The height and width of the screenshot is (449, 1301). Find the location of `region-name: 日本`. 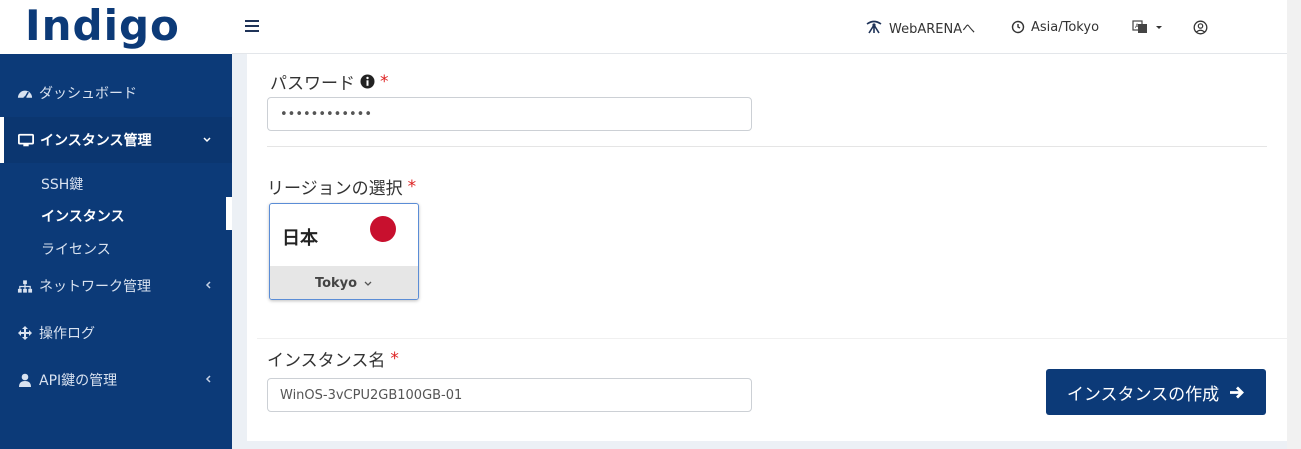

region-name: 日本 is located at coordinates (300, 238).